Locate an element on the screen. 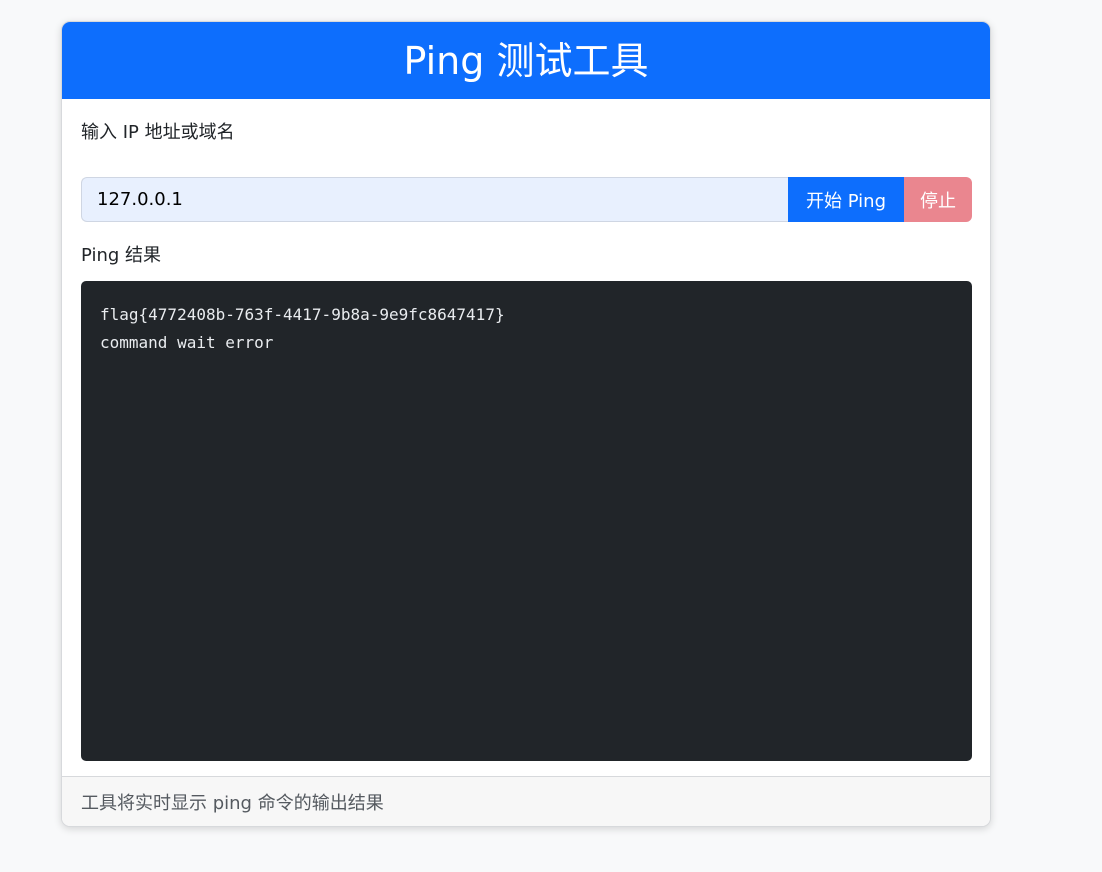  stop-button: 停止 is located at coordinates (938, 199).